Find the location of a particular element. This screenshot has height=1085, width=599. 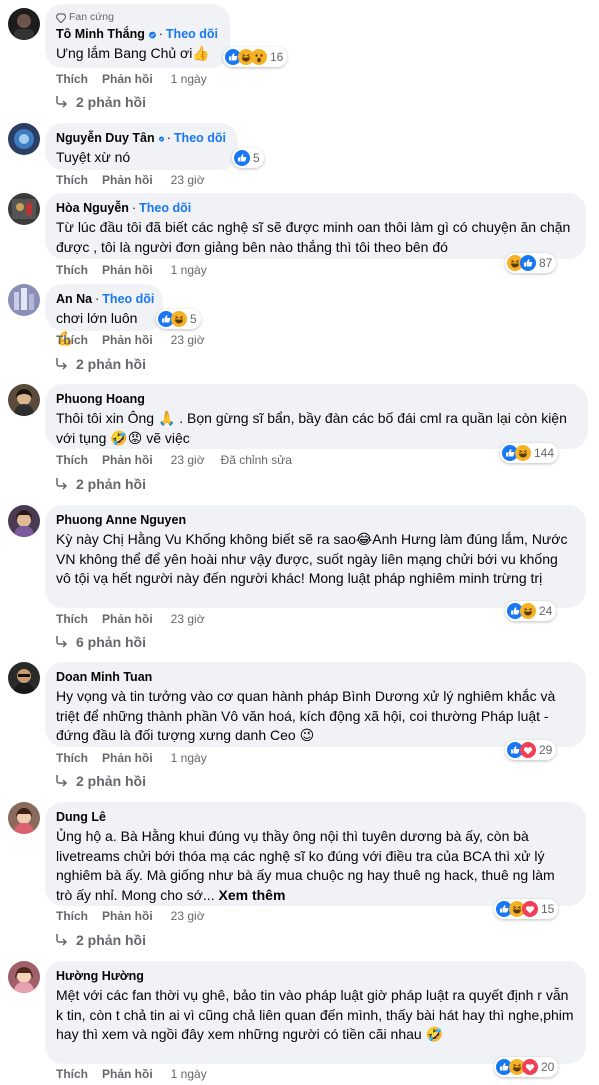

author-name: Hường Hường is located at coordinates (100, 976).